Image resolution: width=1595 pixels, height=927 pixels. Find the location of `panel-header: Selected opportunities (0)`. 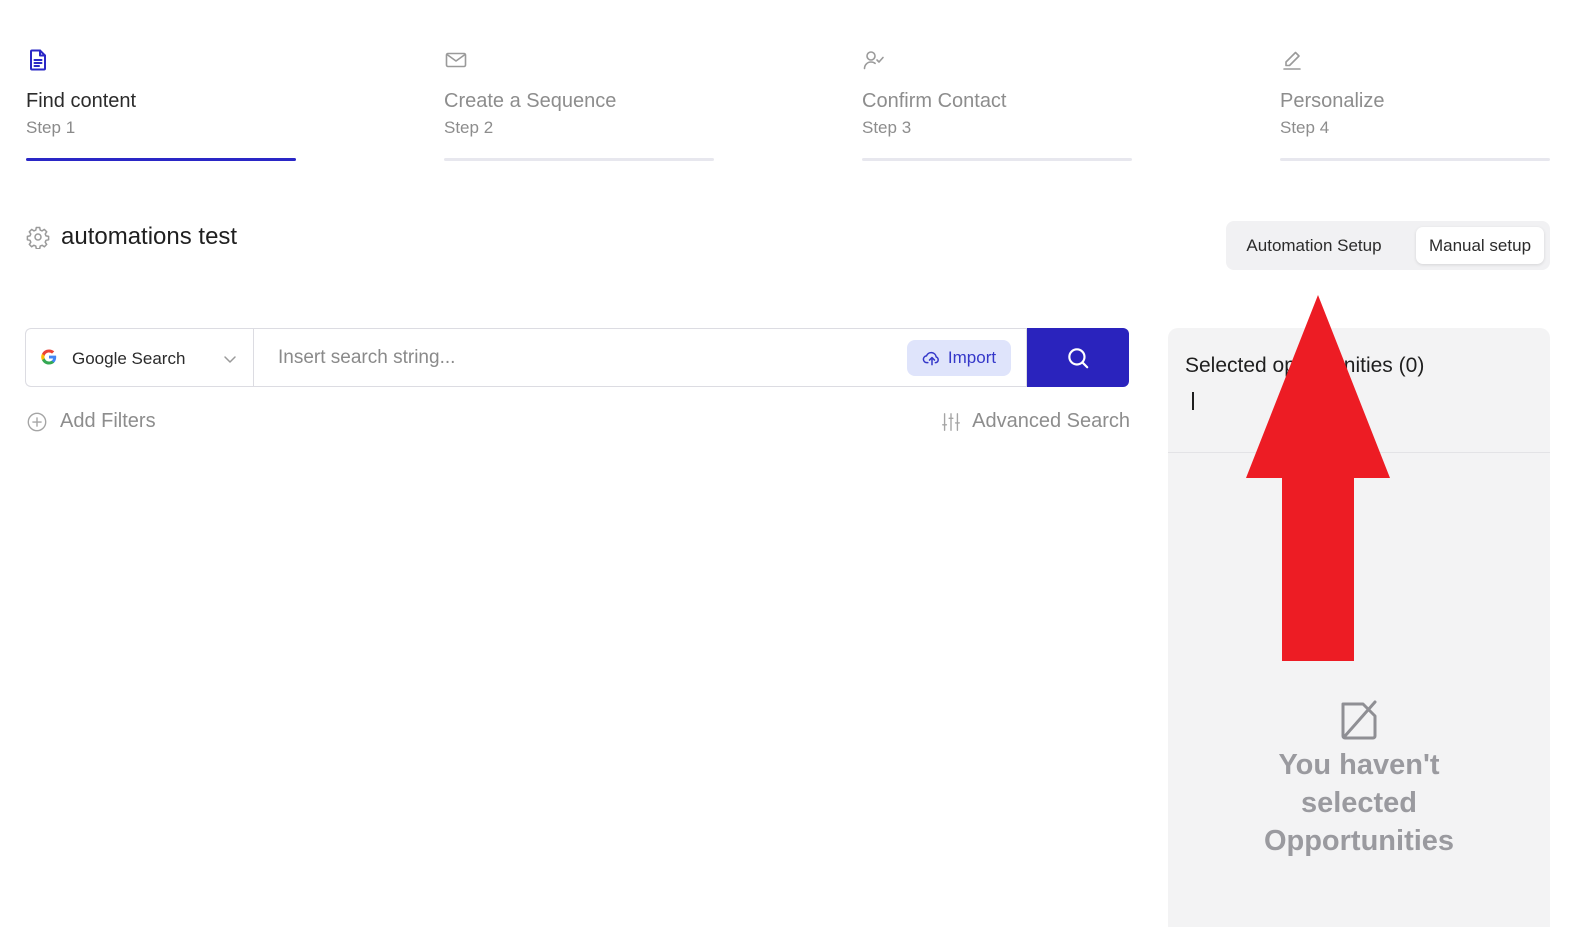

panel-header: Selected opportunities (0) is located at coordinates (1359, 390).